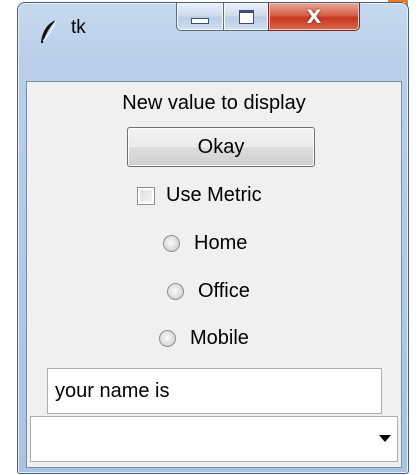 The width and height of the screenshot is (420, 475). I want to click on radio-home: Home, so click(205, 243).